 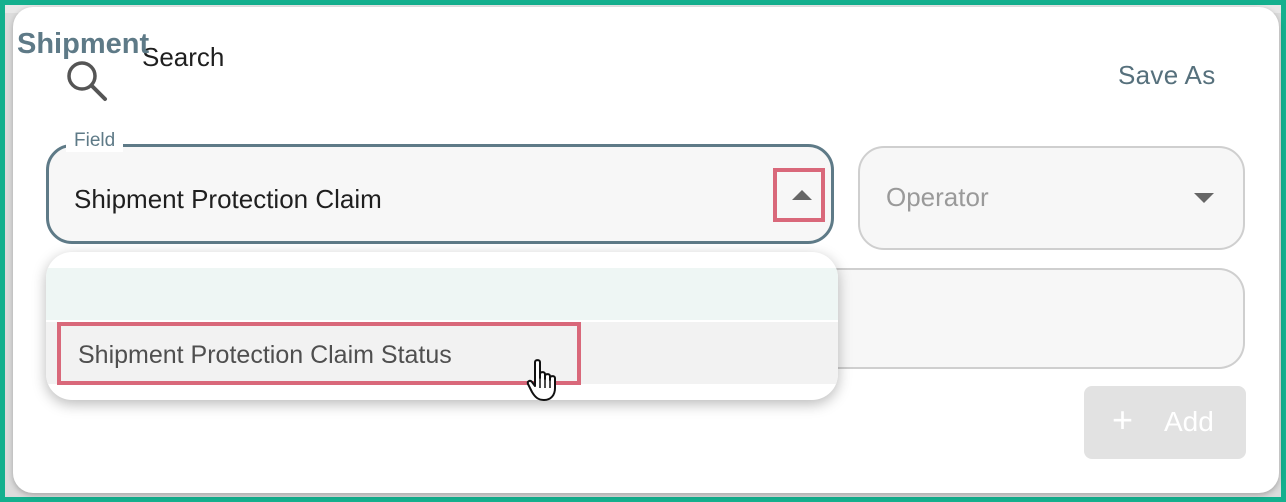 I want to click on caret-up-icon, so click(x=802, y=195).